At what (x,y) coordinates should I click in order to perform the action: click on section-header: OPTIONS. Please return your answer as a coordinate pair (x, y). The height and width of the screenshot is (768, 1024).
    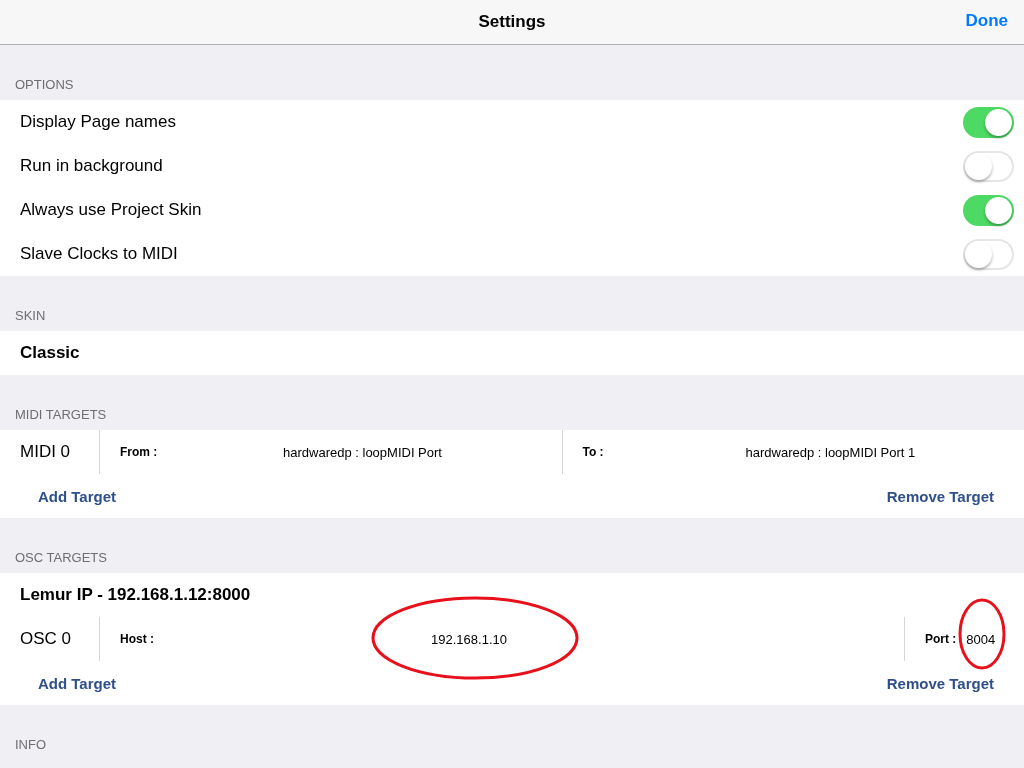
    Looking at the image, I should click on (44, 84).